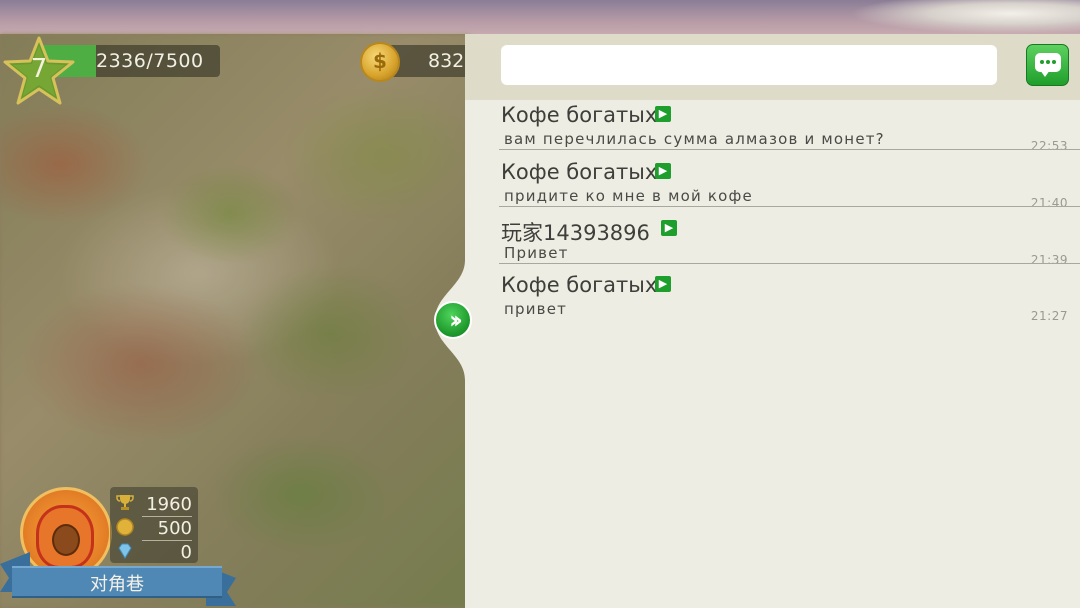 The image size is (1080, 608). What do you see at coordinates (150, 61) in the screenshot?
I see `xp-text: 2336/7500` at bounding box center [150, 61].